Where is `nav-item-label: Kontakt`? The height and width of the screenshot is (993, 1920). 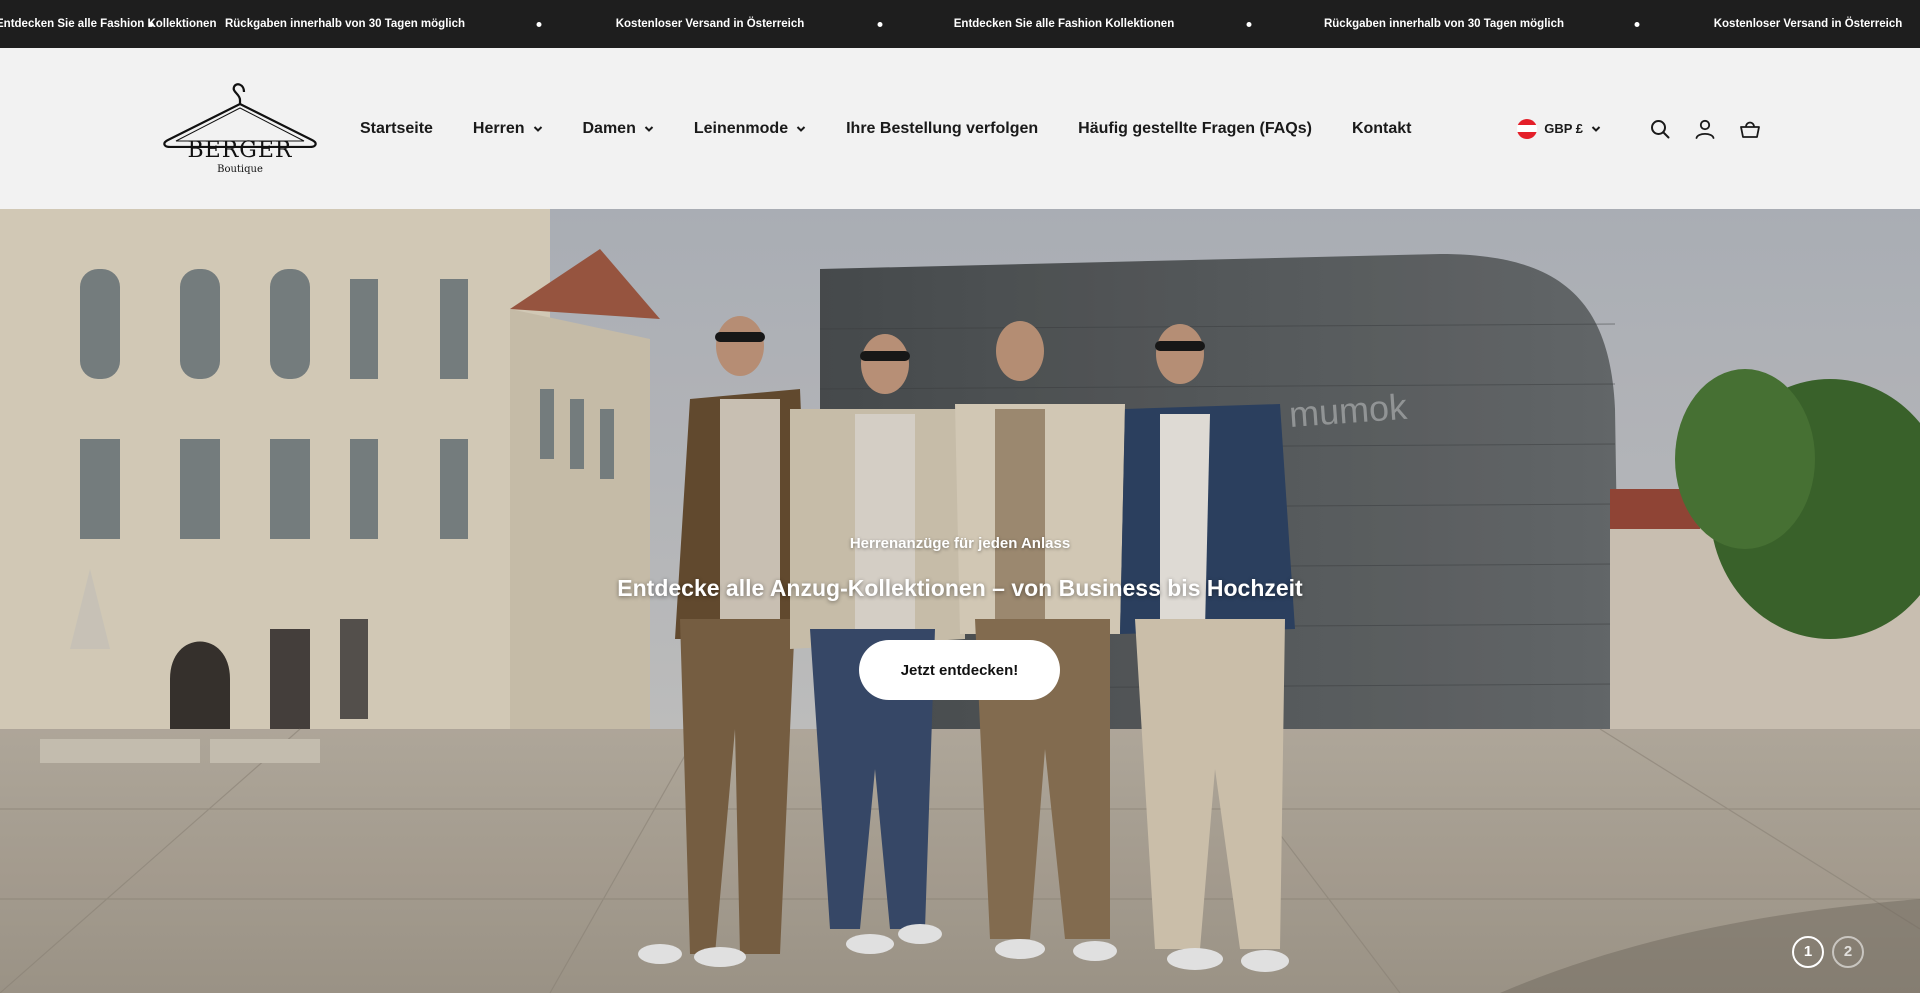 nav-item-label: Kontakt is located at coordinates (1381, 128).